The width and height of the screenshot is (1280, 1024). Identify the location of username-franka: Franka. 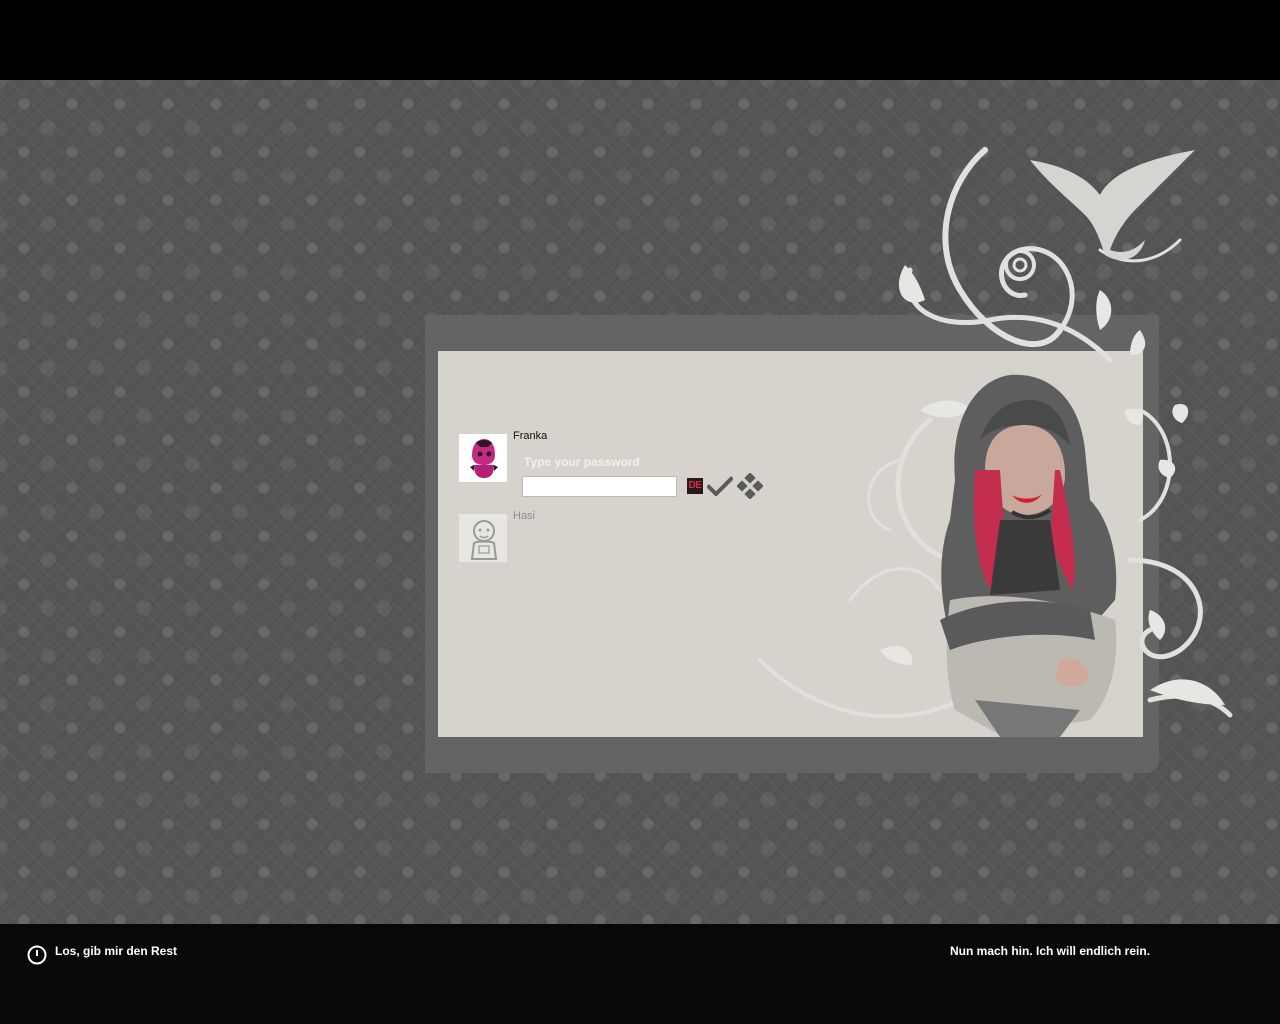
(530, 436).